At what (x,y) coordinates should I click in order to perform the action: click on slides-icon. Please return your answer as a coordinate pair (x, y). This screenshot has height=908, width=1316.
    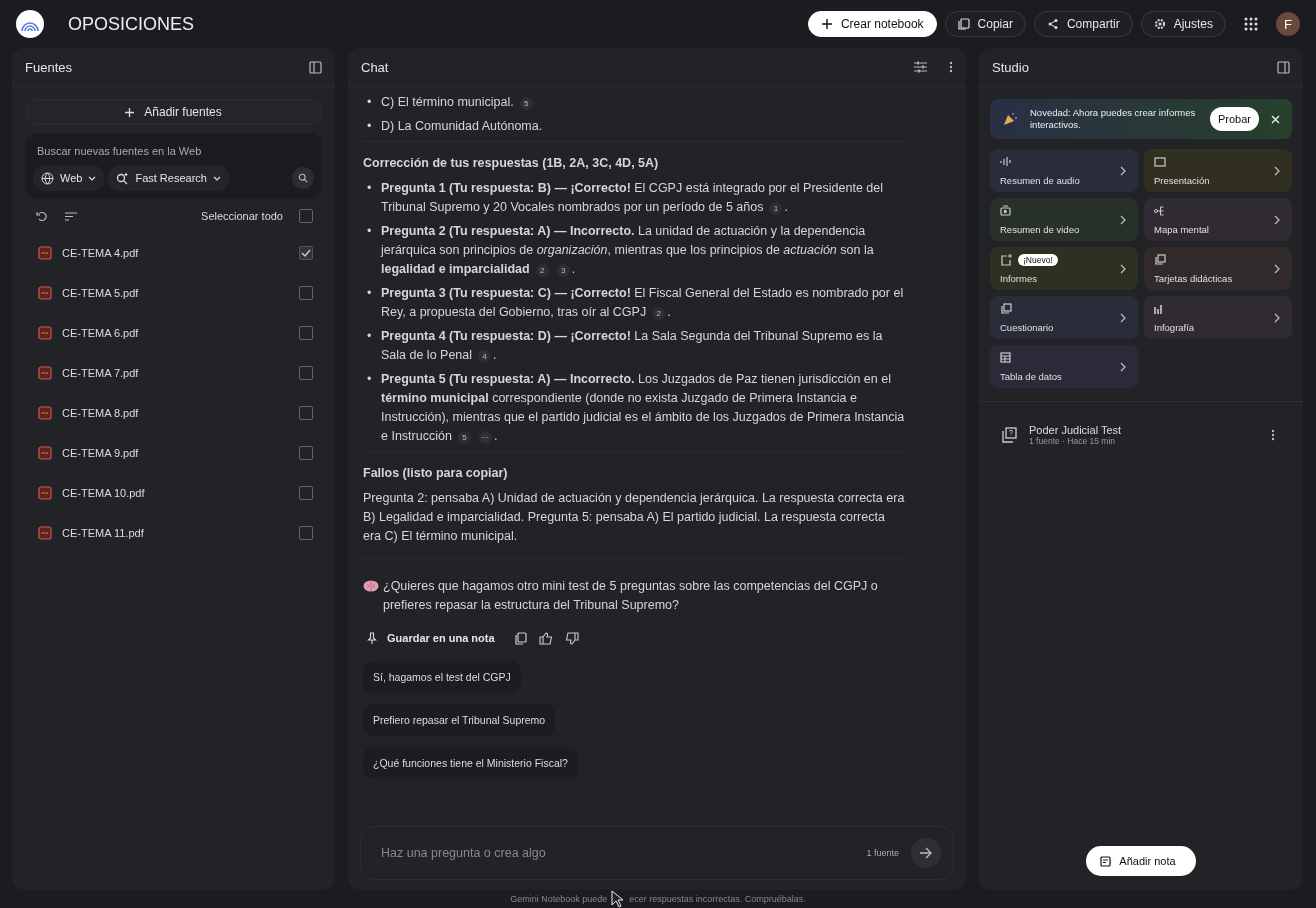
    Looking at the image, I should click on (1160, 161).